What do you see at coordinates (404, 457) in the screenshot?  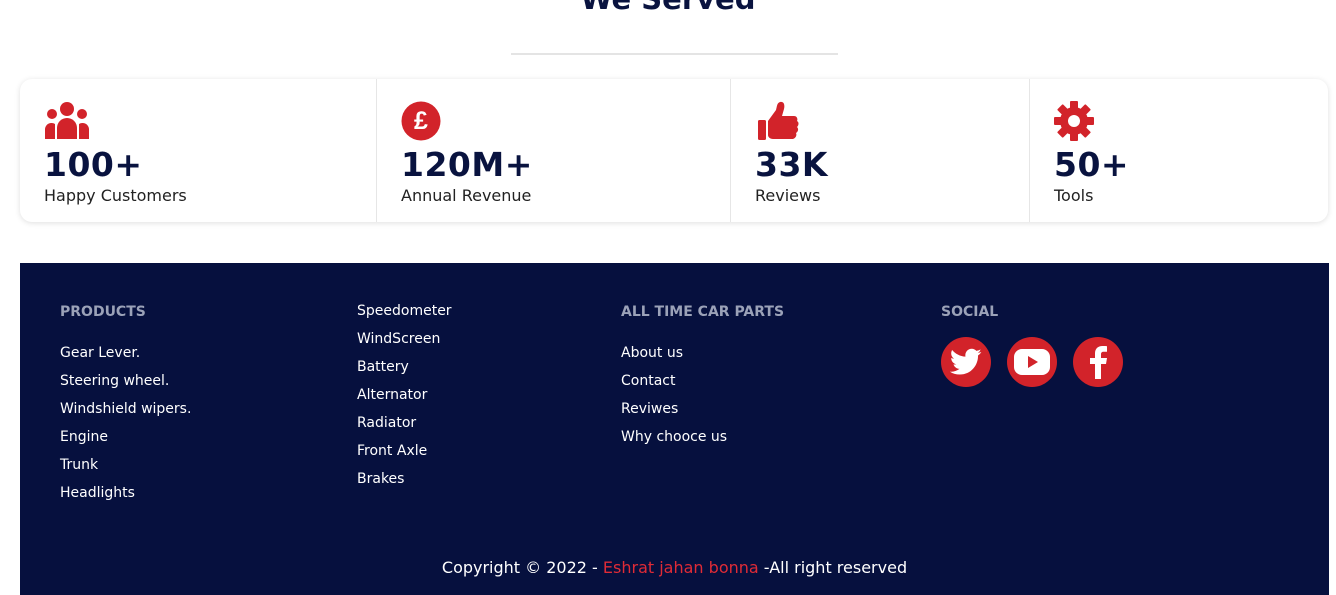 I see `footer-link-front-axle: Front Axle` at bounding box center [404, 457].